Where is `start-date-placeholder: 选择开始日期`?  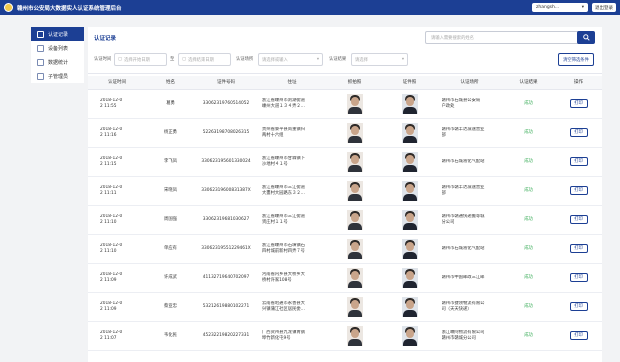
start-date-placeholder: 选择开始日期 is located at coordinates (137, 60).